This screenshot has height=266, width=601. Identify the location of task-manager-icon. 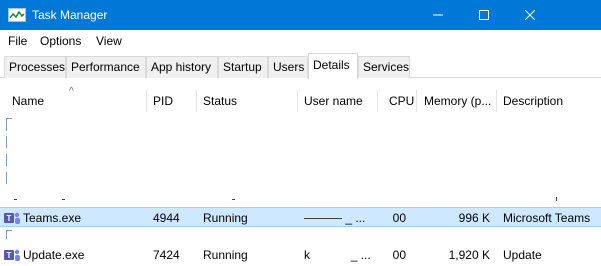
(17, 15).